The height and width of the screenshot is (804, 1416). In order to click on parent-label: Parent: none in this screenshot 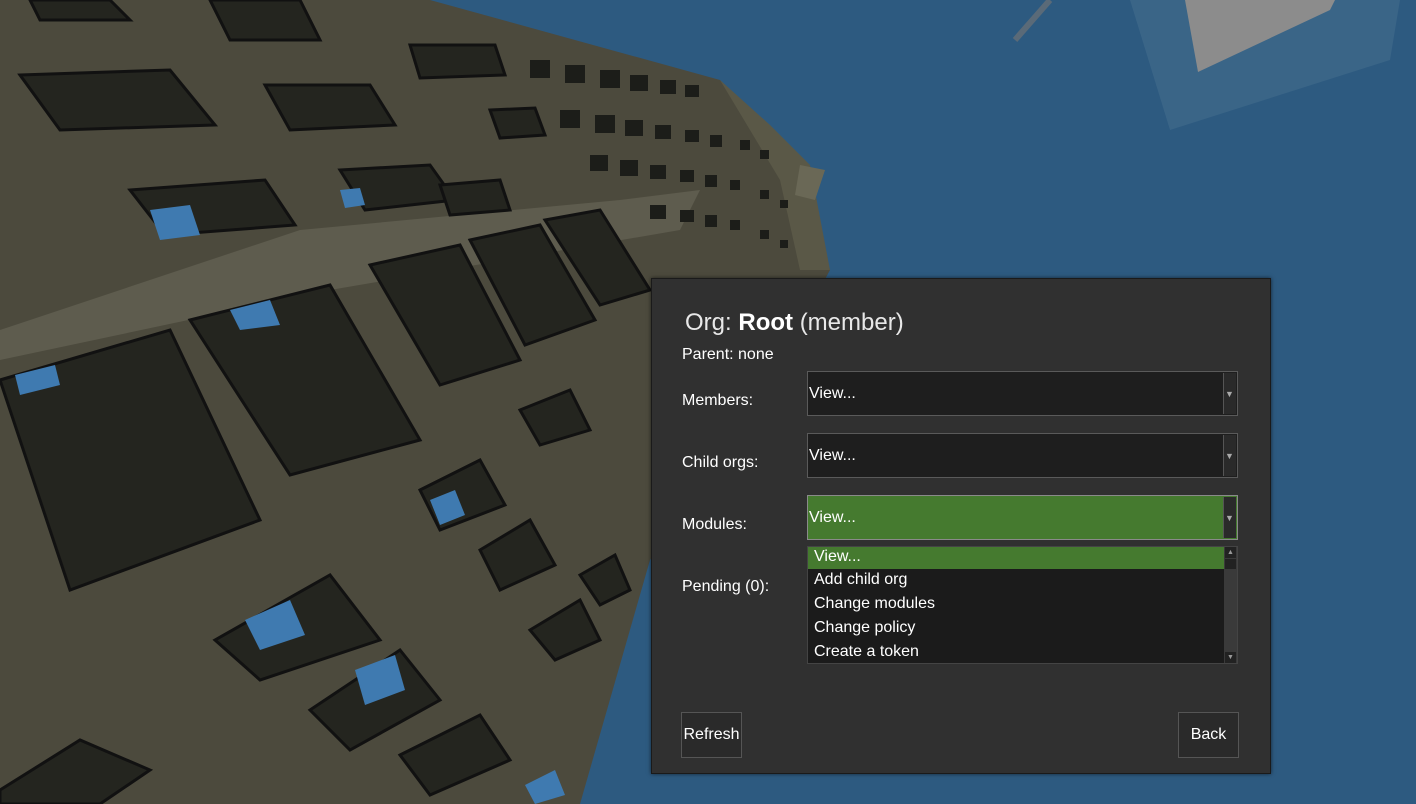, I will do `click(728, 354)`.